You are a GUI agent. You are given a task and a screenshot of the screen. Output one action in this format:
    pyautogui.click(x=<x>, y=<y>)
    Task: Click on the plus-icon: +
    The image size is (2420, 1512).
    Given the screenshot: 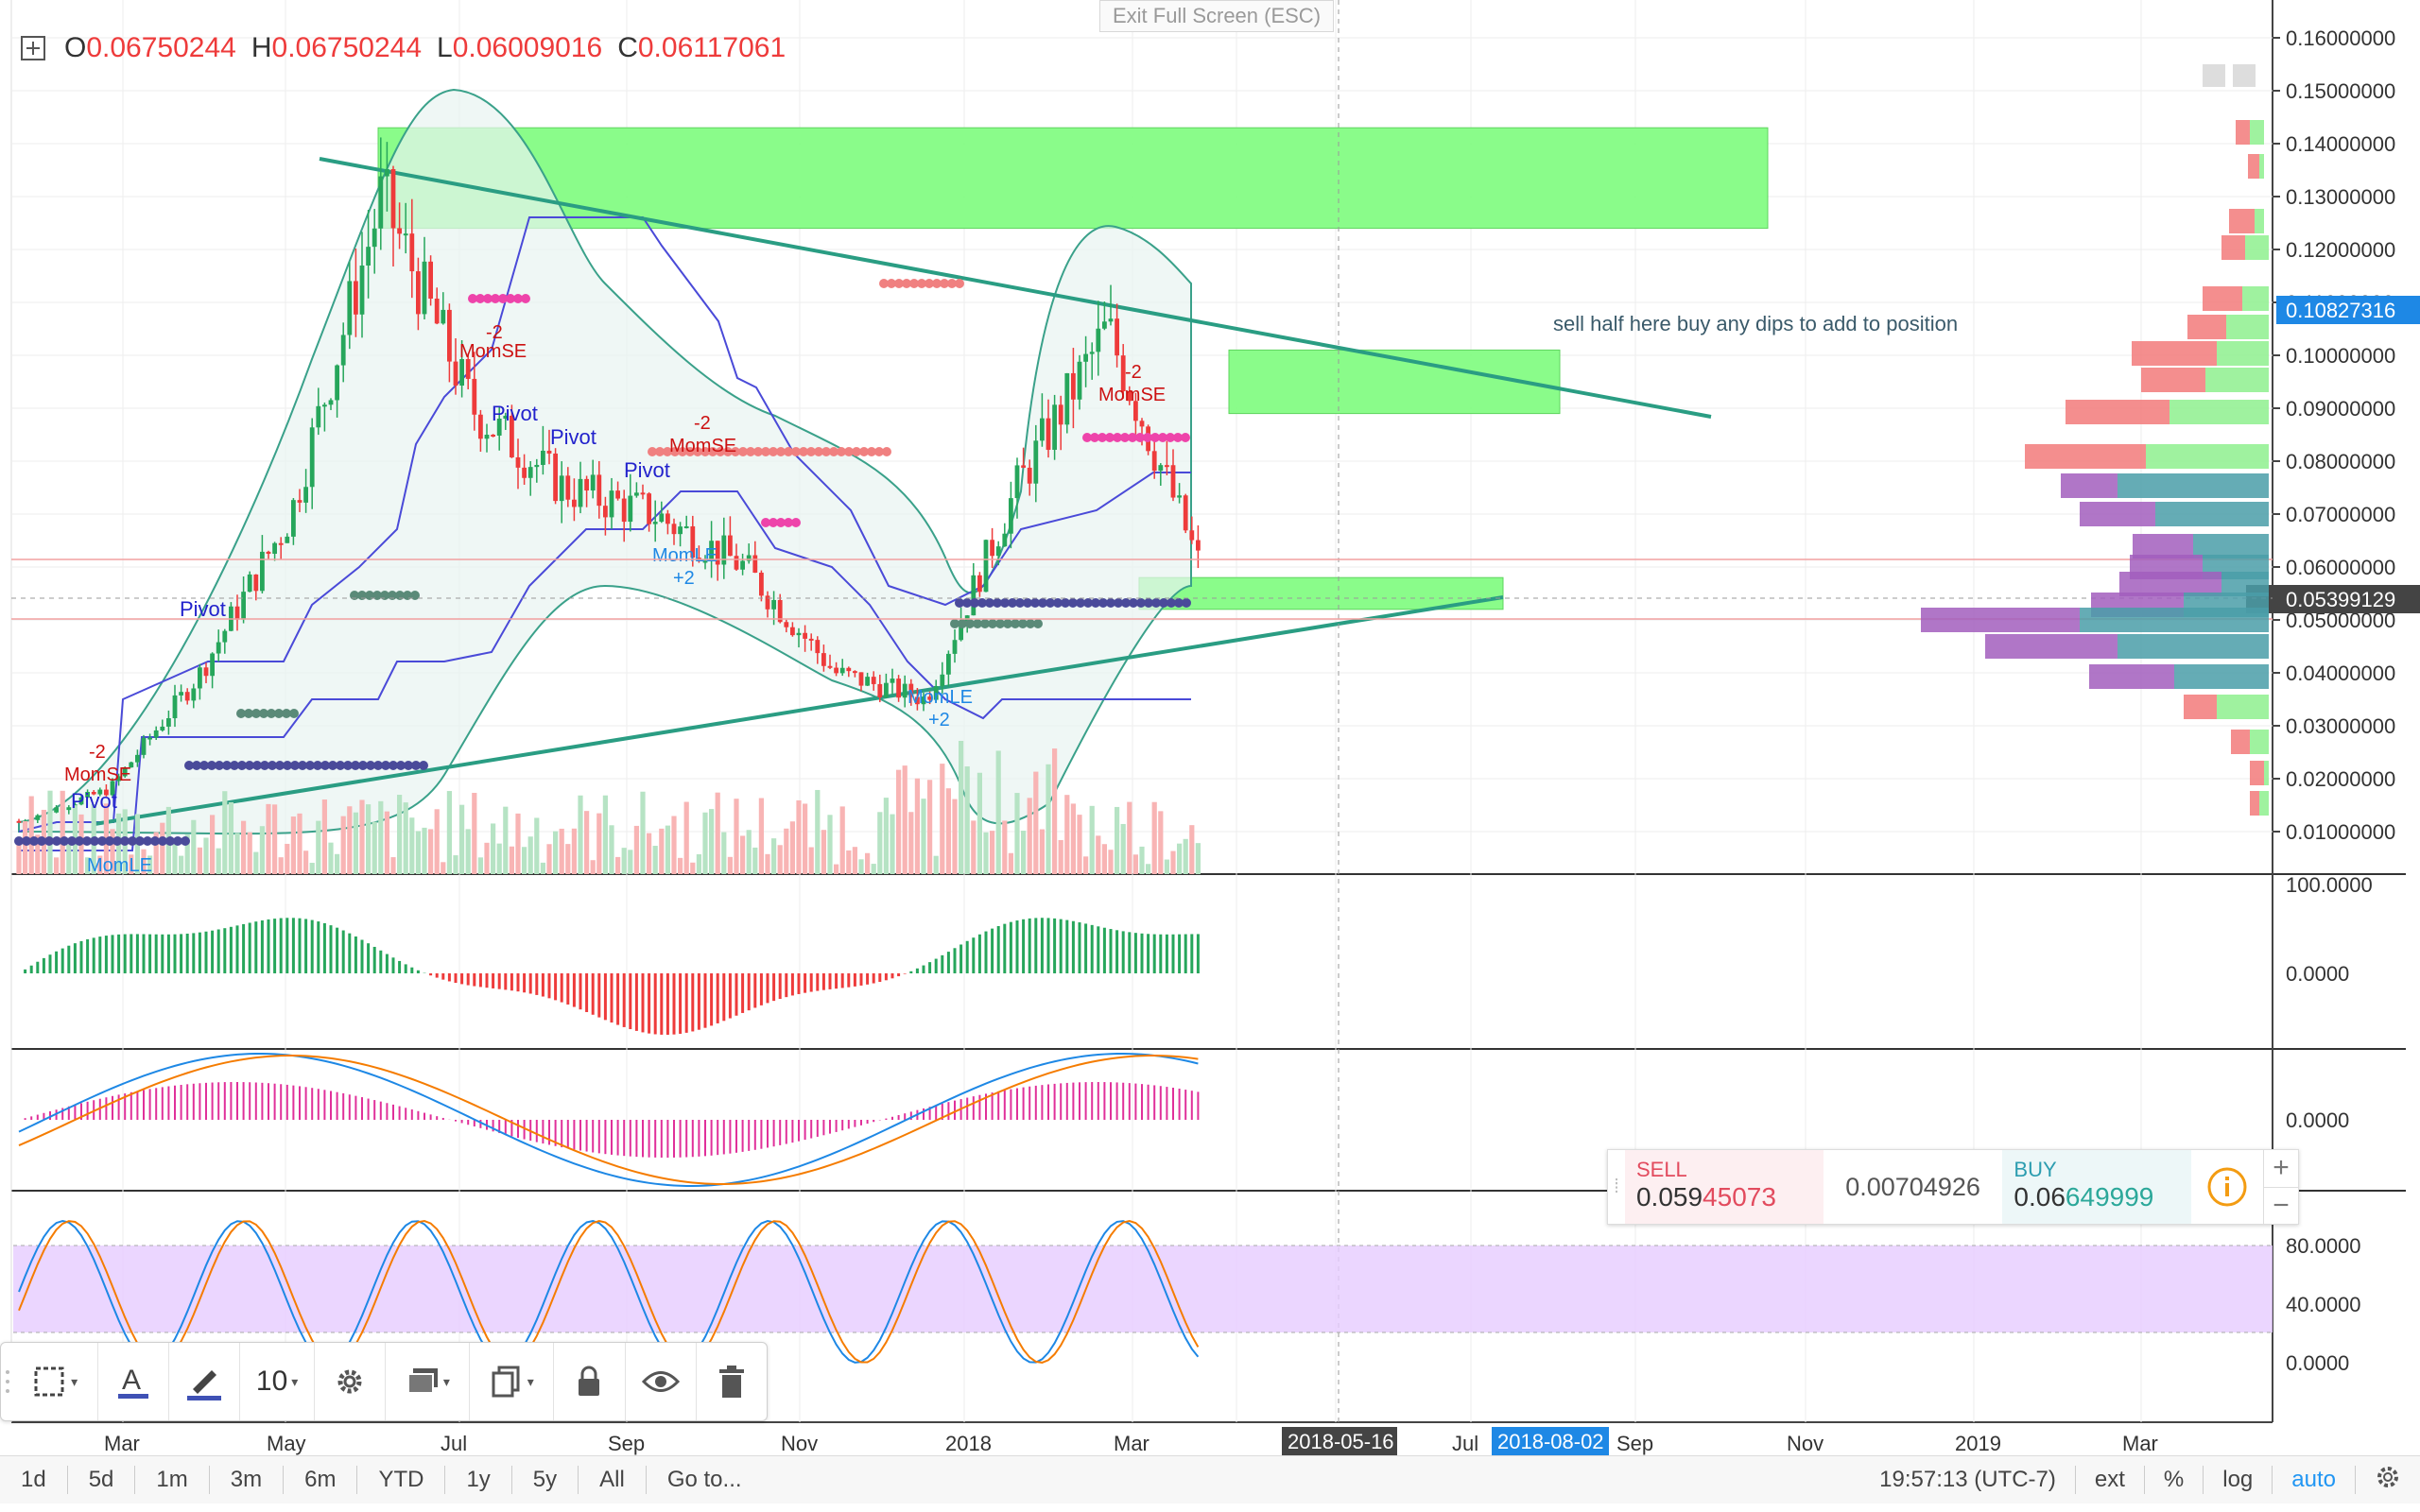 What is the action you would take?
    pyautogui.click(x=2281, y=1169)
    